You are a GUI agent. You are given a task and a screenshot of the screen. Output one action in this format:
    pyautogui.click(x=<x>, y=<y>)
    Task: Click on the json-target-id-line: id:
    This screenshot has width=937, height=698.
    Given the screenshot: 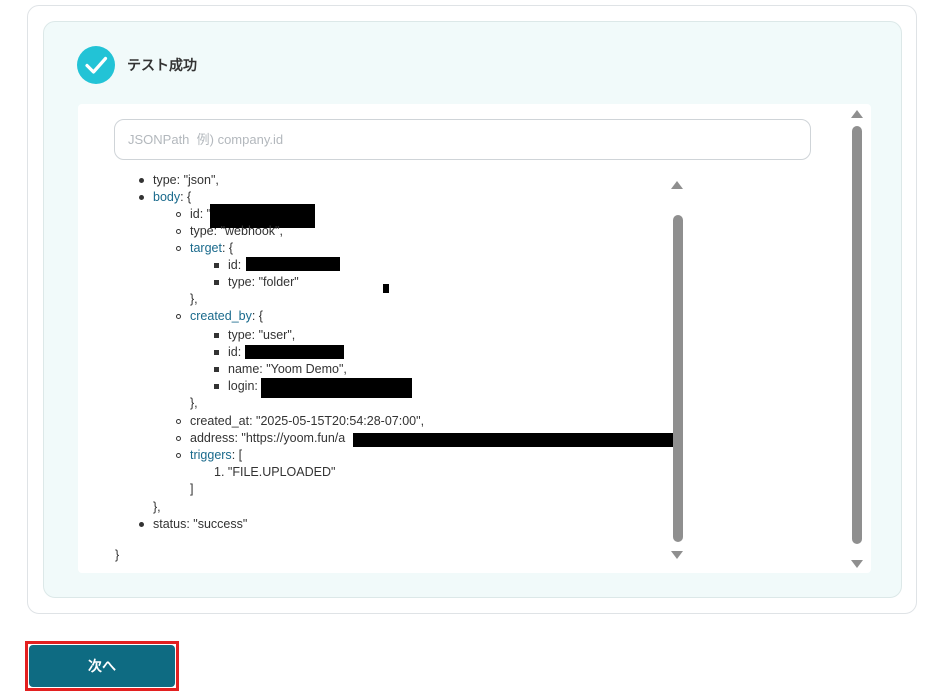 What is the action you would take?
    pyautogui.click(x=235, y=265)
    